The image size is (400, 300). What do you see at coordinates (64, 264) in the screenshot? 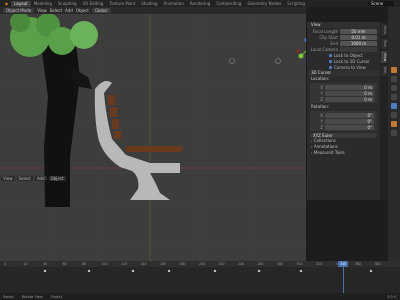
I see `frame-tick-label: 60` at bounding box center [64, 264].